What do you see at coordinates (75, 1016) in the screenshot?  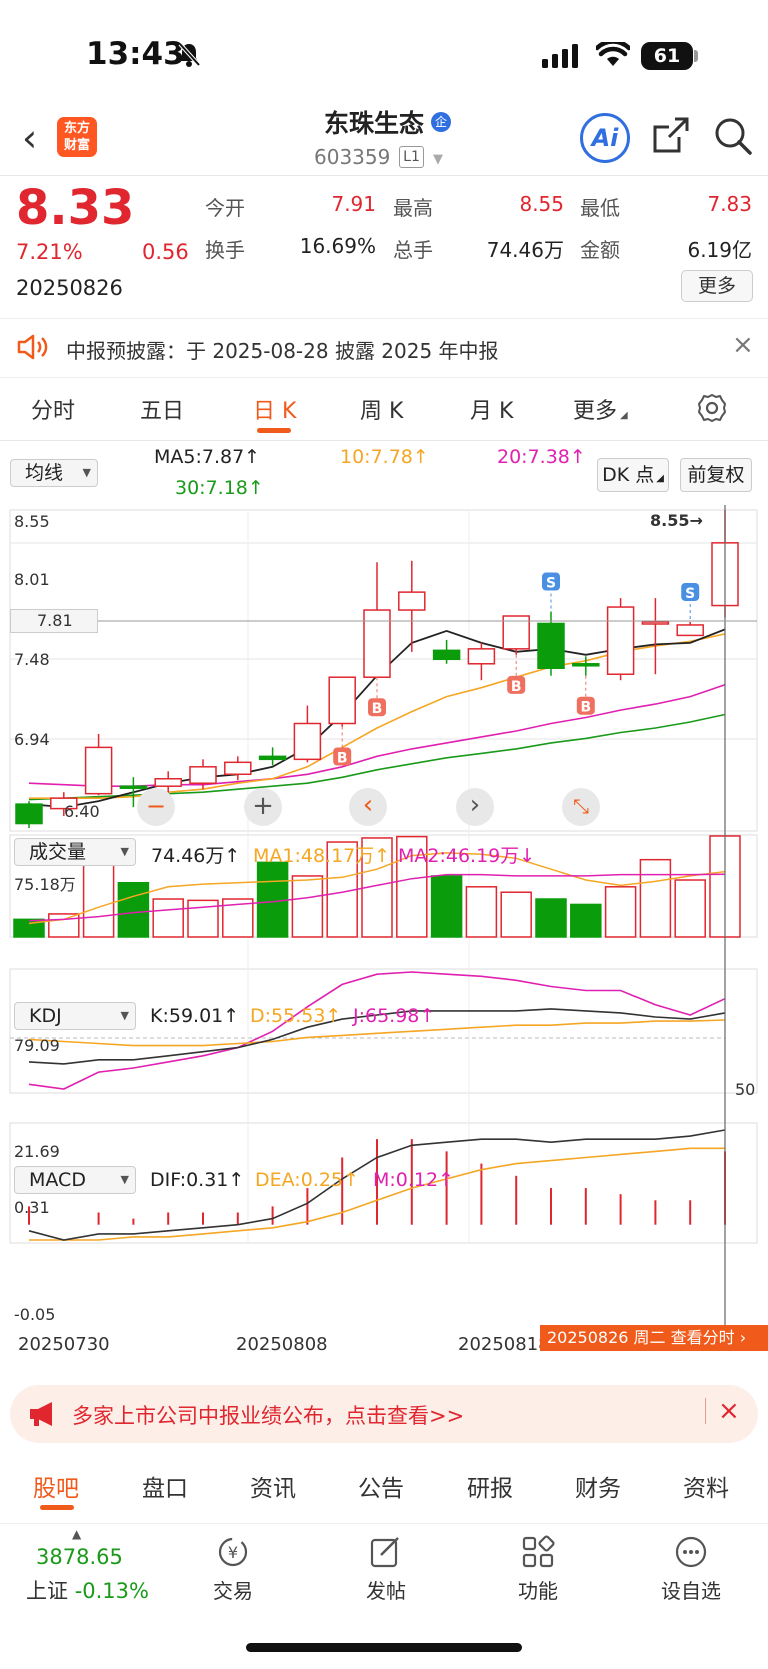 I see `kdj-selector: KDJ ▼` at bounding box center [75, 1016].